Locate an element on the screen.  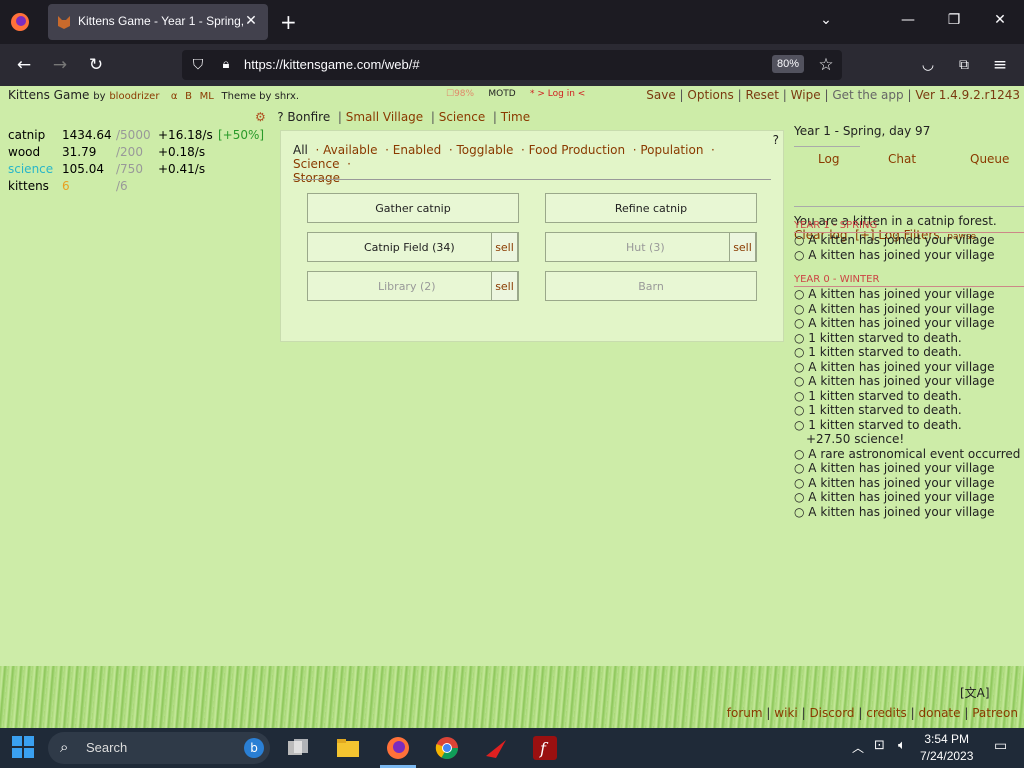
red-app-icon is located at coordinates (496, 748).